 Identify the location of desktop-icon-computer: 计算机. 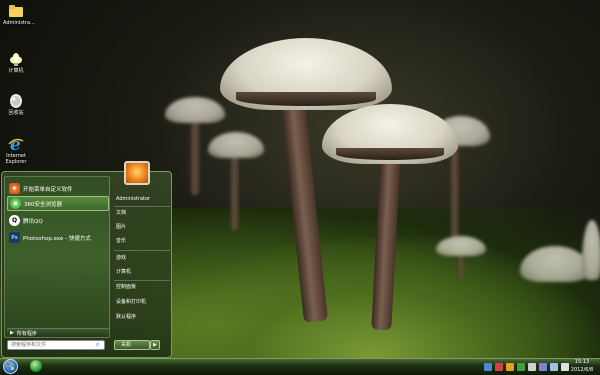
(16, 62).